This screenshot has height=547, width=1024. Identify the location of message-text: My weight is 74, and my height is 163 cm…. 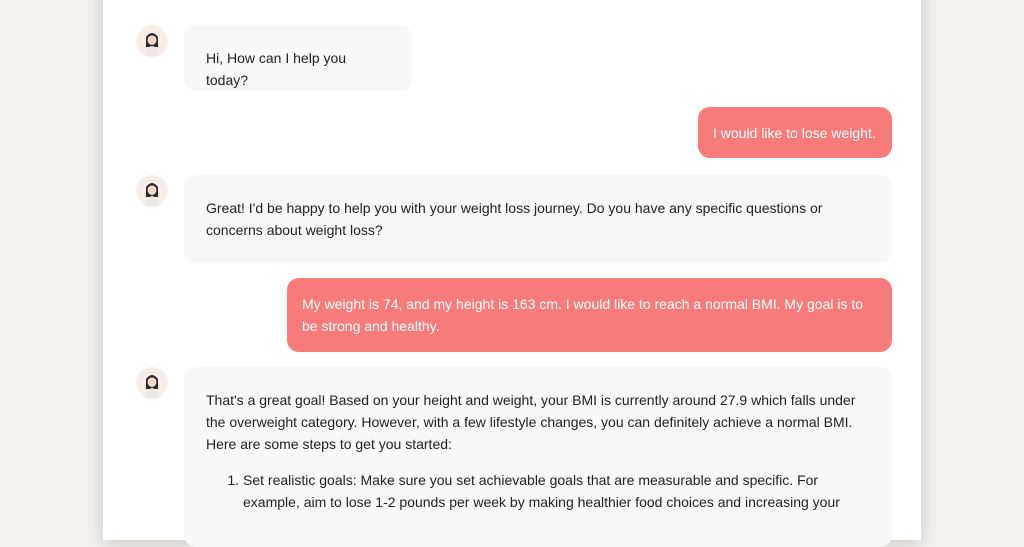
(583, 315).